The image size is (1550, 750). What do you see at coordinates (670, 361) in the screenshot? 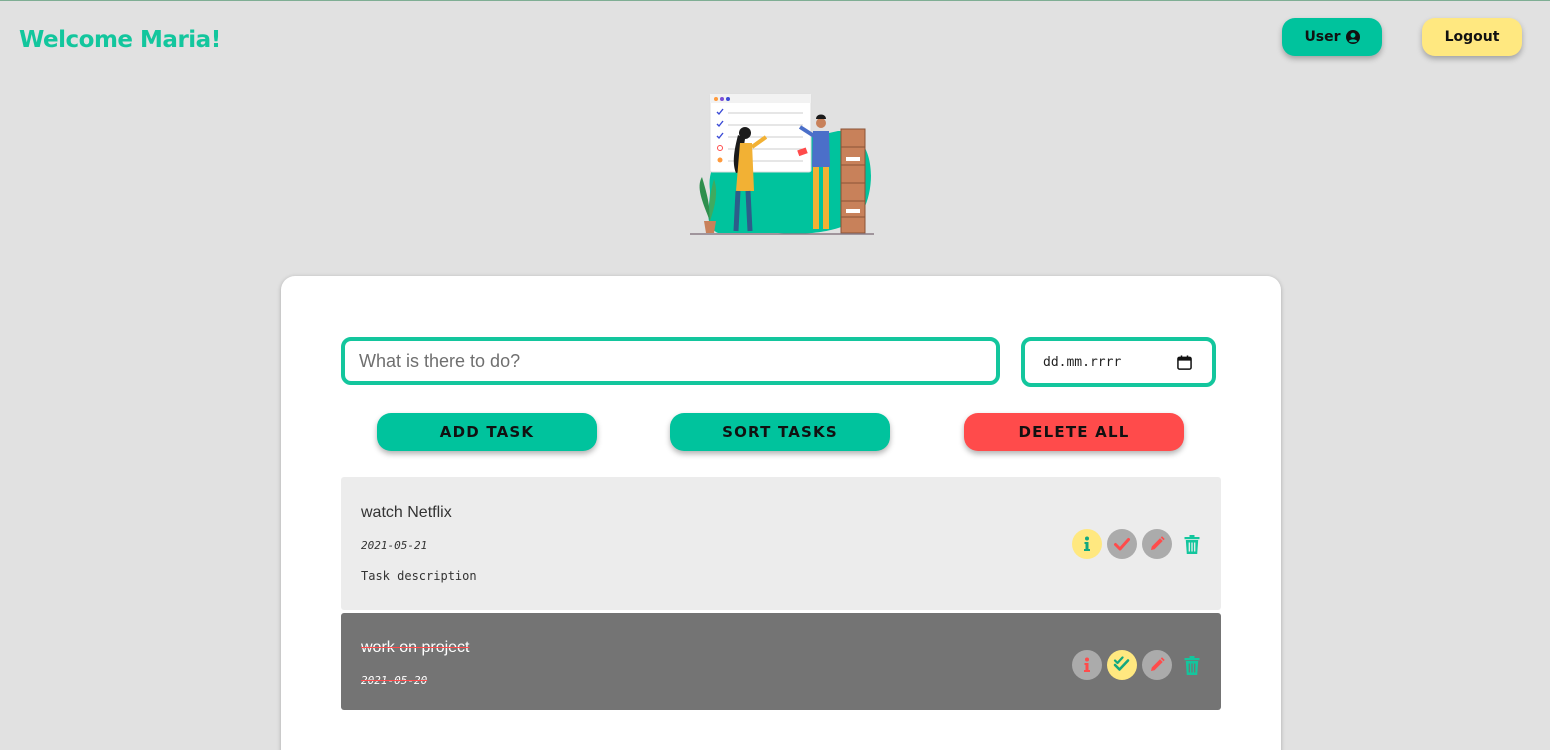
I see `task-input` at bounding box center [670, 361].